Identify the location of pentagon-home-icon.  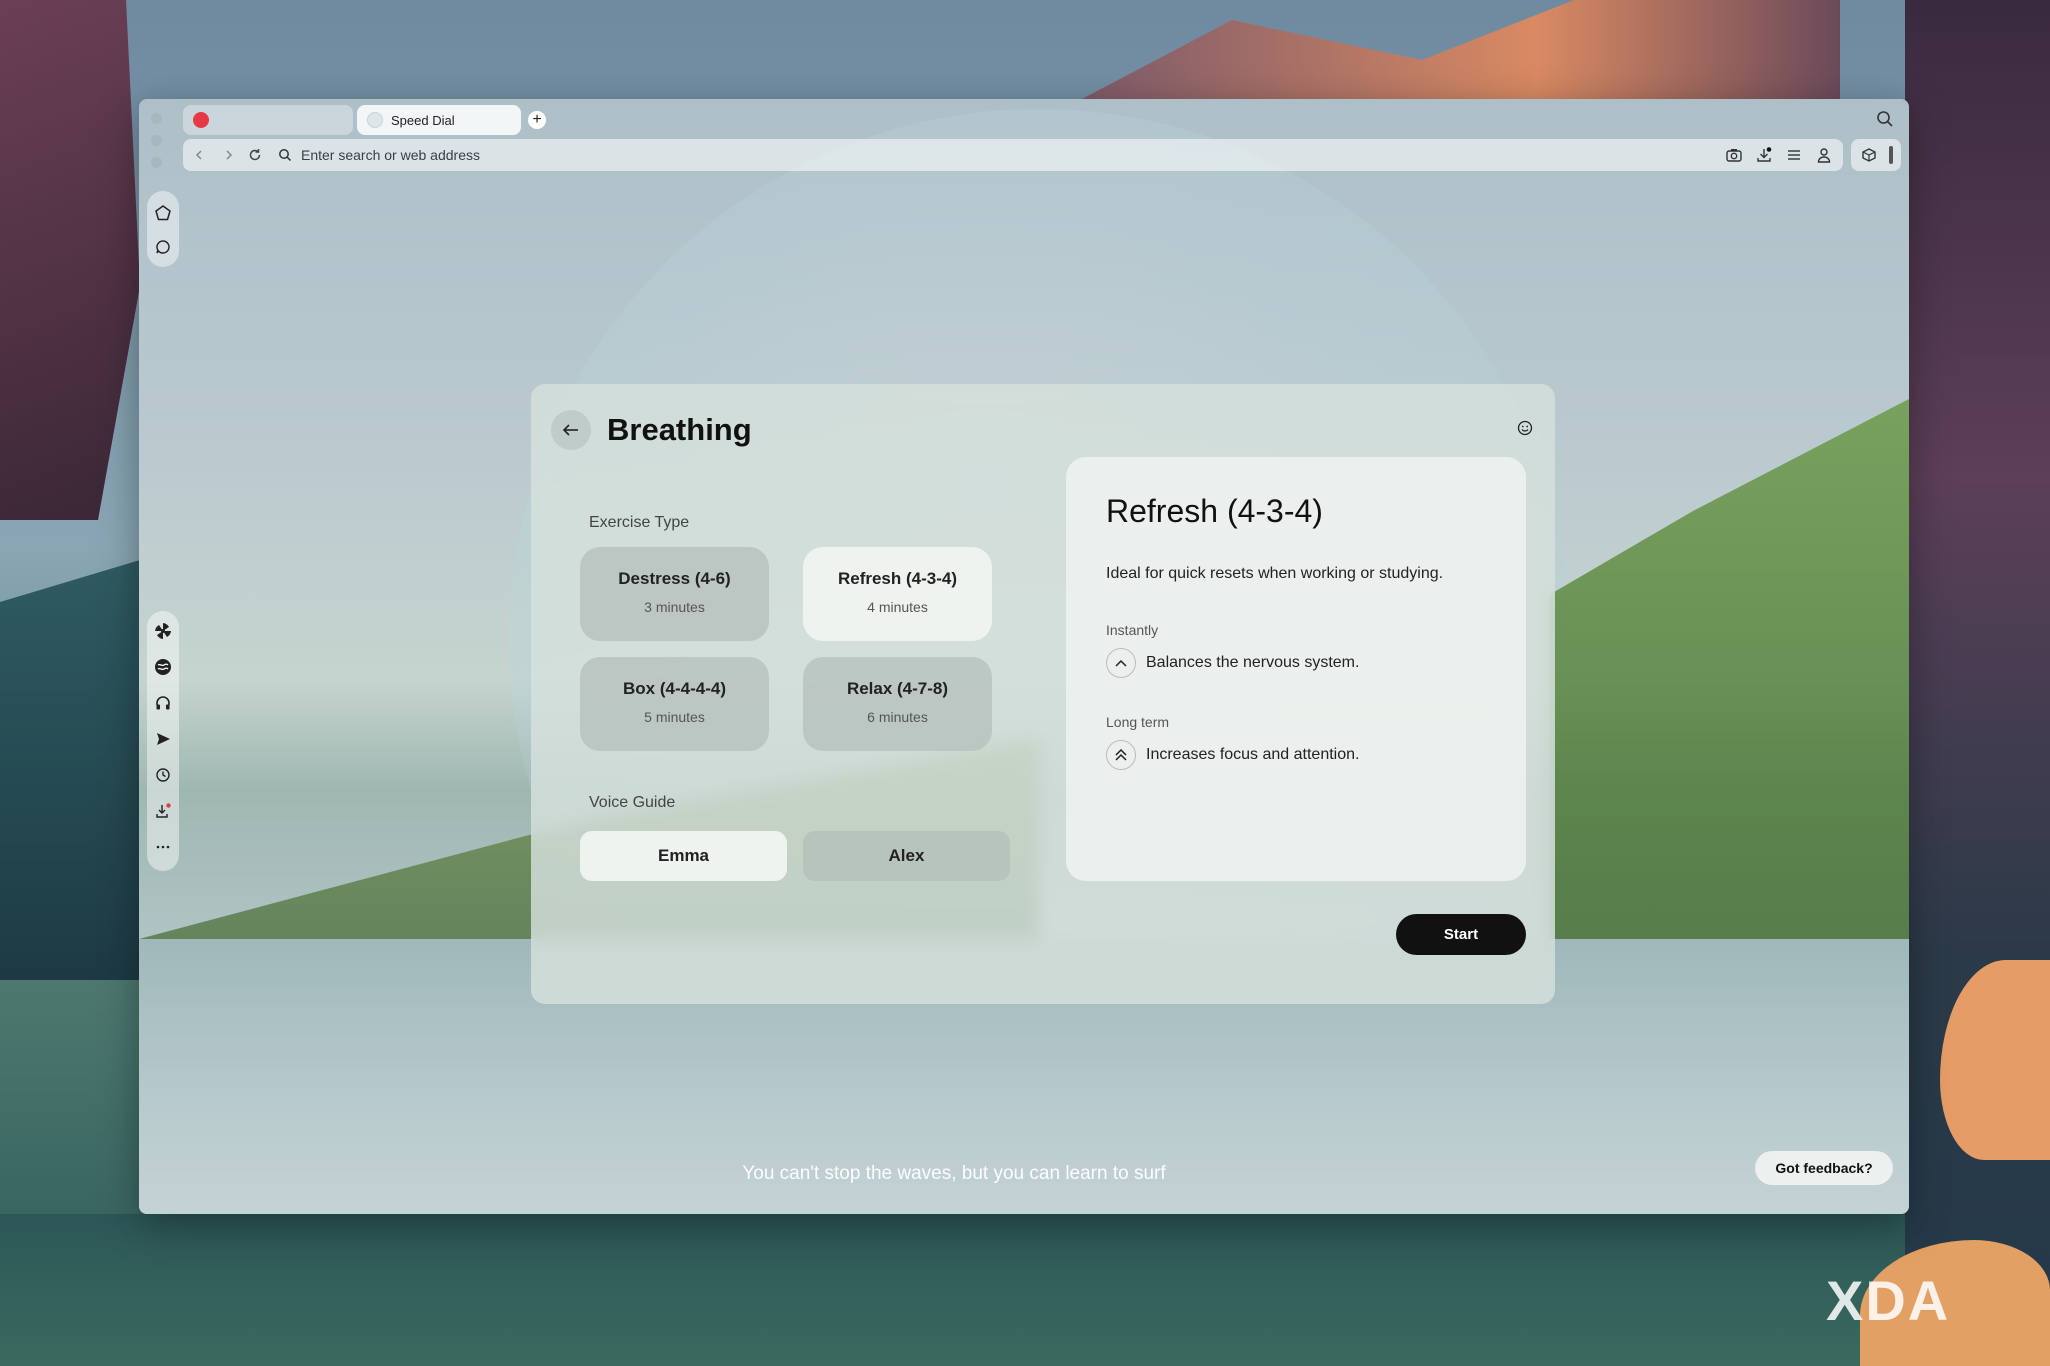
(163, 213).